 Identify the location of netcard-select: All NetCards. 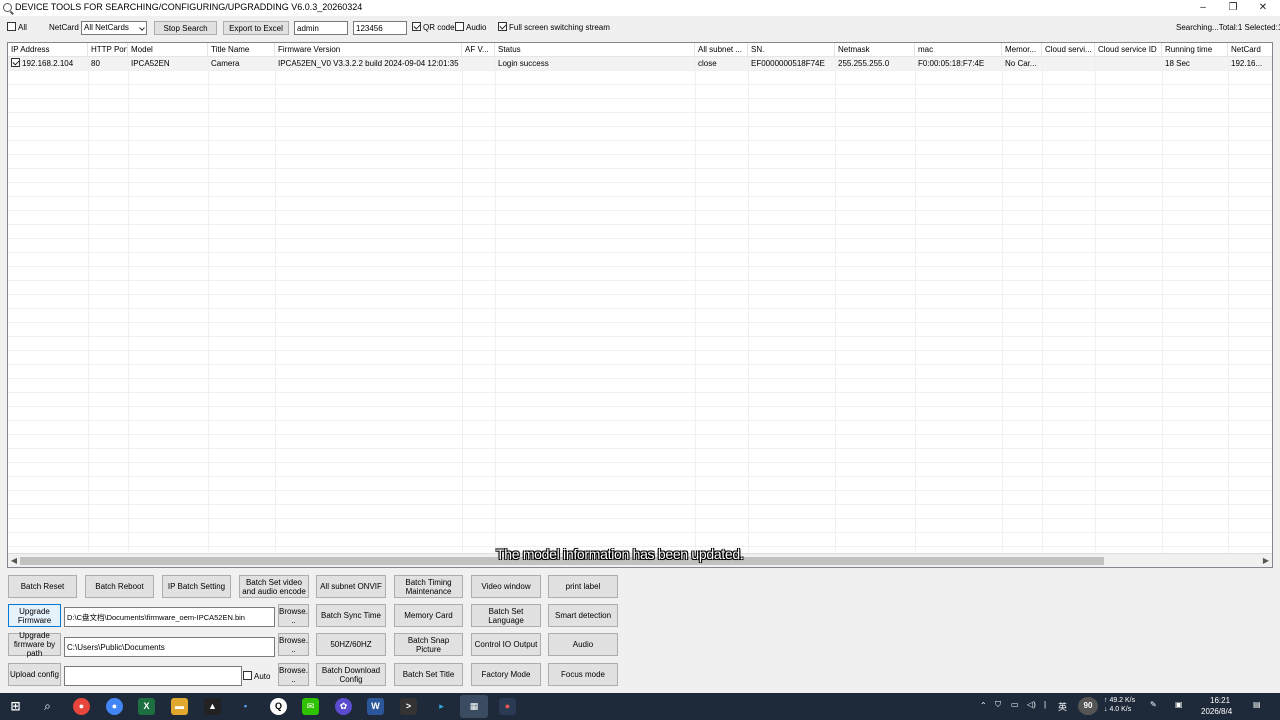
(114, 28).